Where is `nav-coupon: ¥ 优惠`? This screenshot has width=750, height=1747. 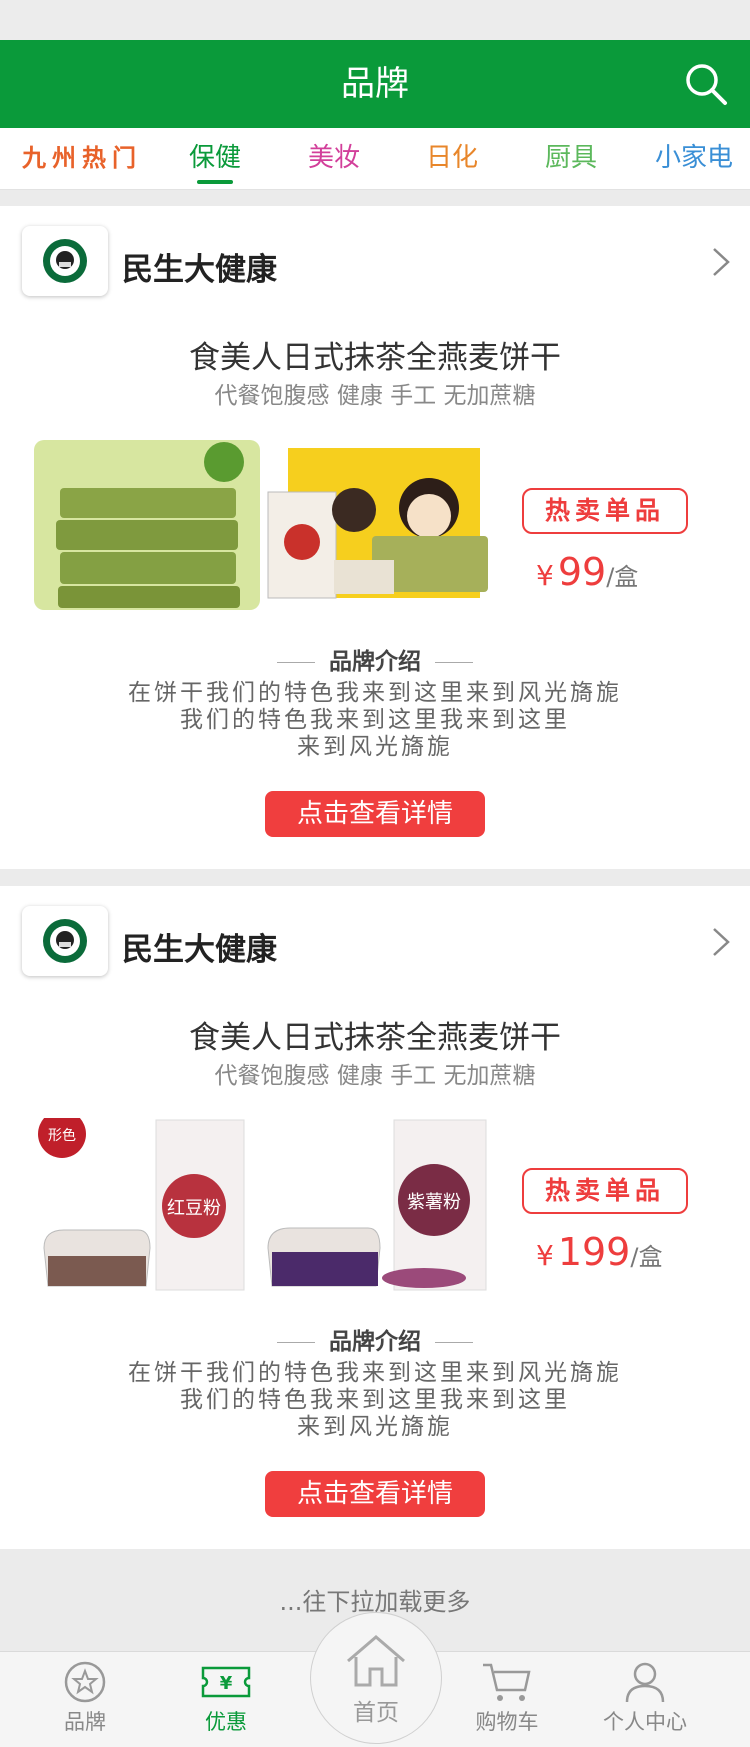 nav-coupon: ¥ 优惠 is located at coordinates (226, 1698).